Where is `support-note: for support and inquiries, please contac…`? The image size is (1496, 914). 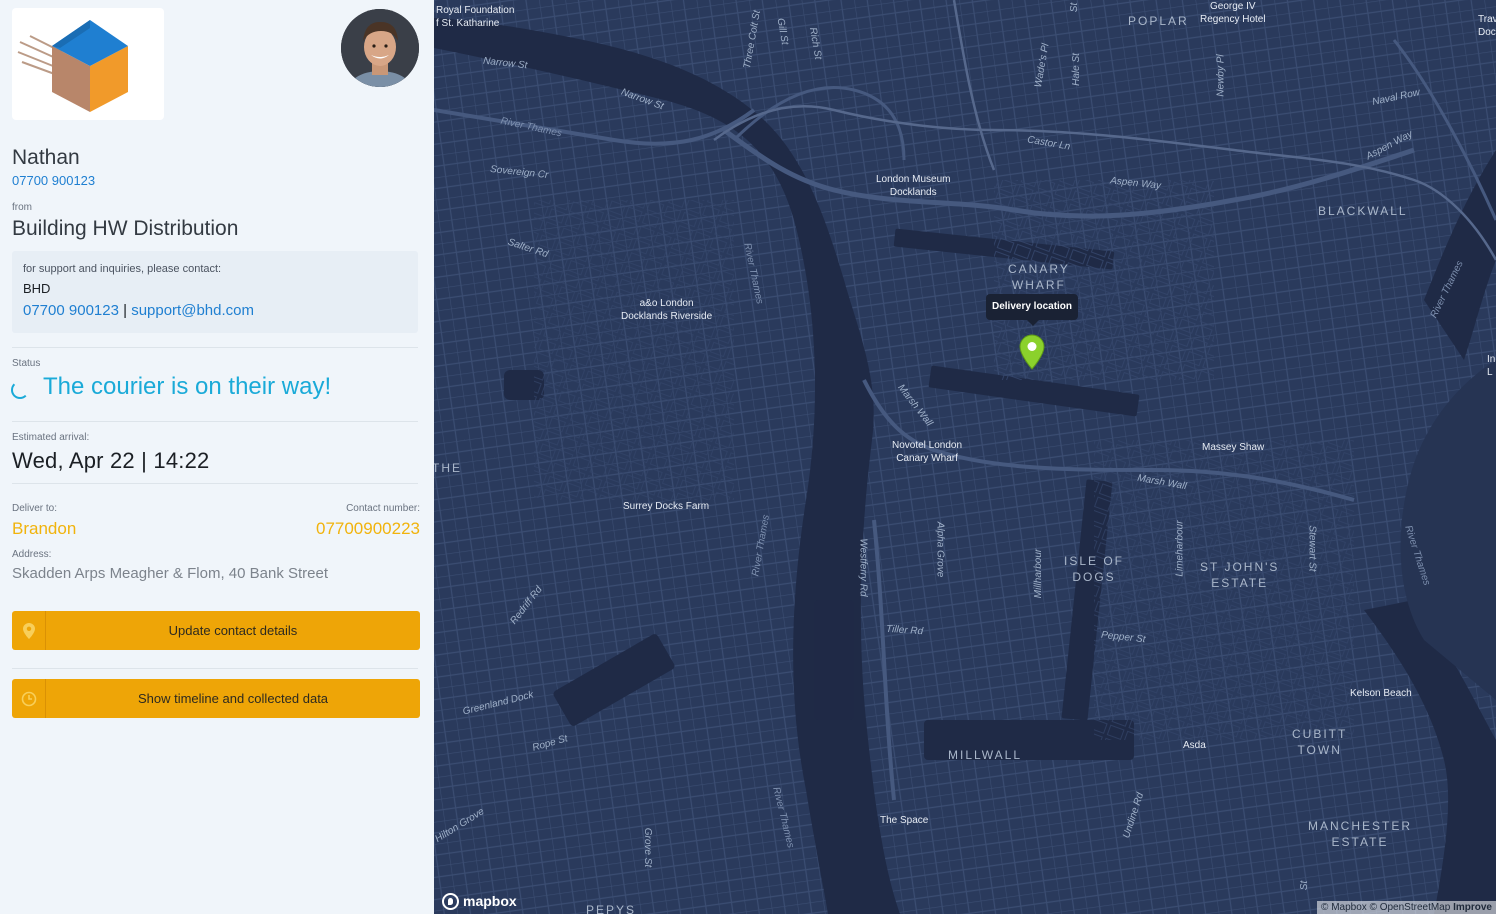 support-note: for support and inquiries, please contac… is located at coordinates (122, 269).